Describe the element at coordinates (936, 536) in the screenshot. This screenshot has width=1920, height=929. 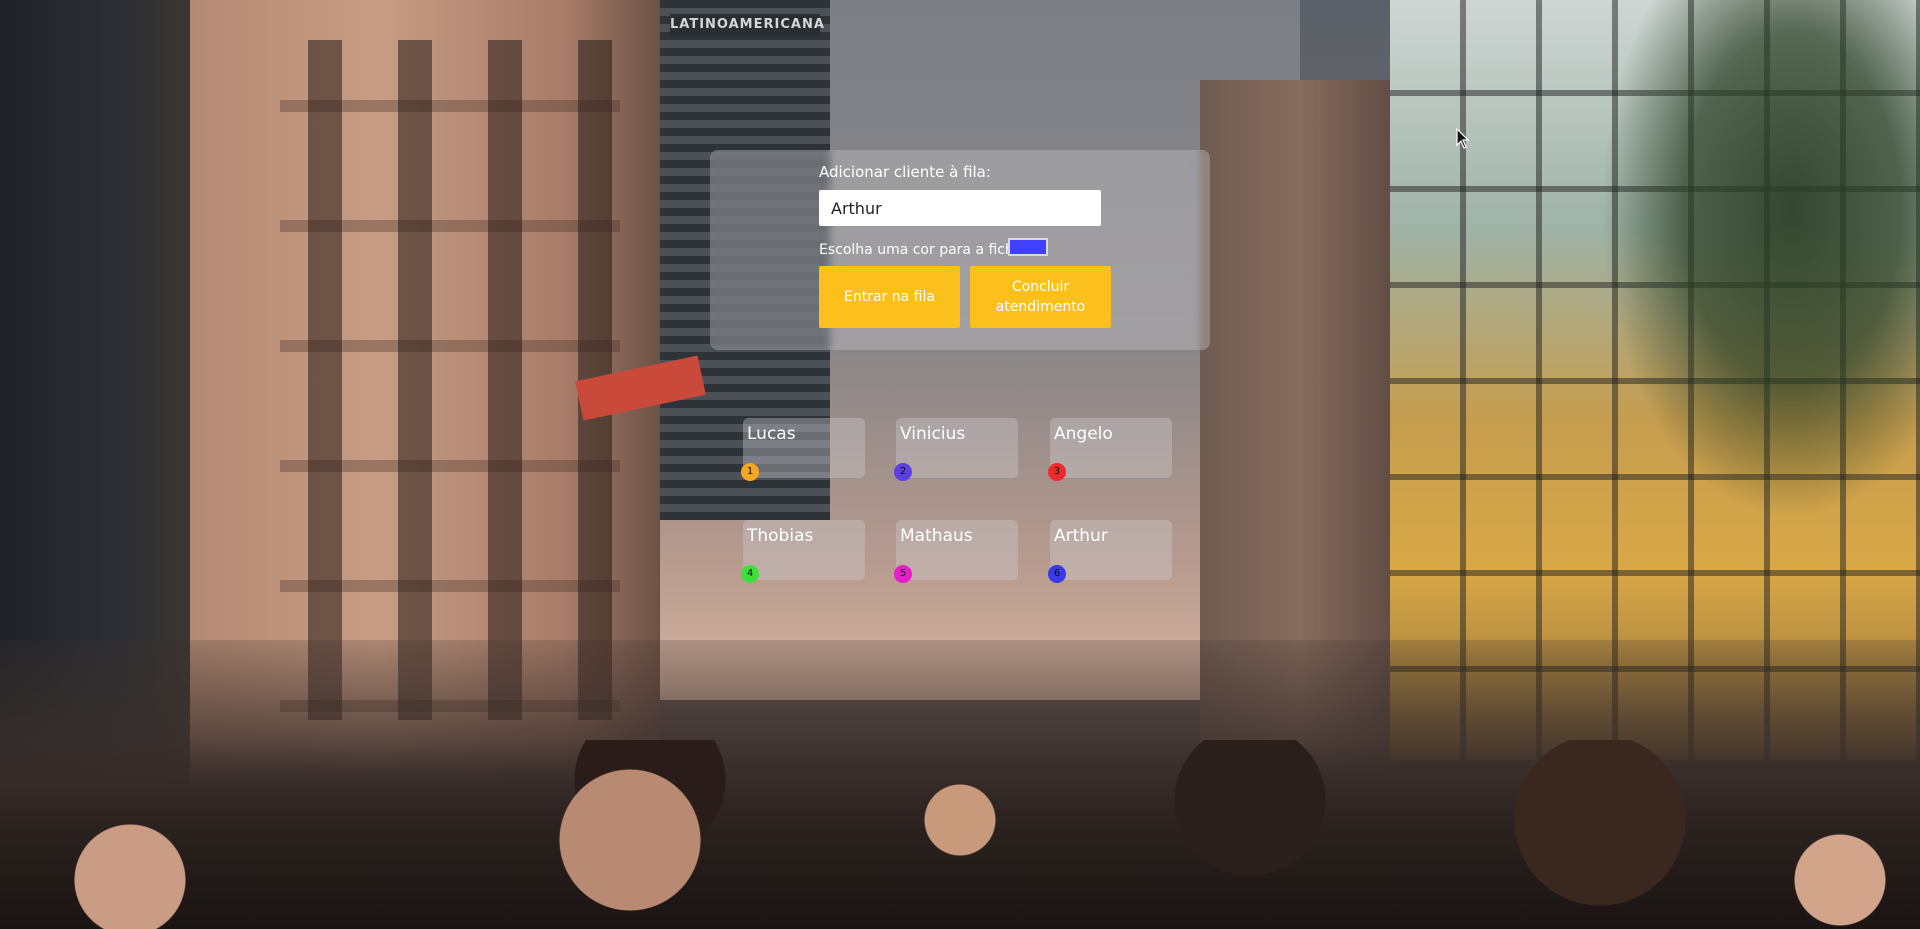
I see `queue-card-name: Mathaus` at that location.